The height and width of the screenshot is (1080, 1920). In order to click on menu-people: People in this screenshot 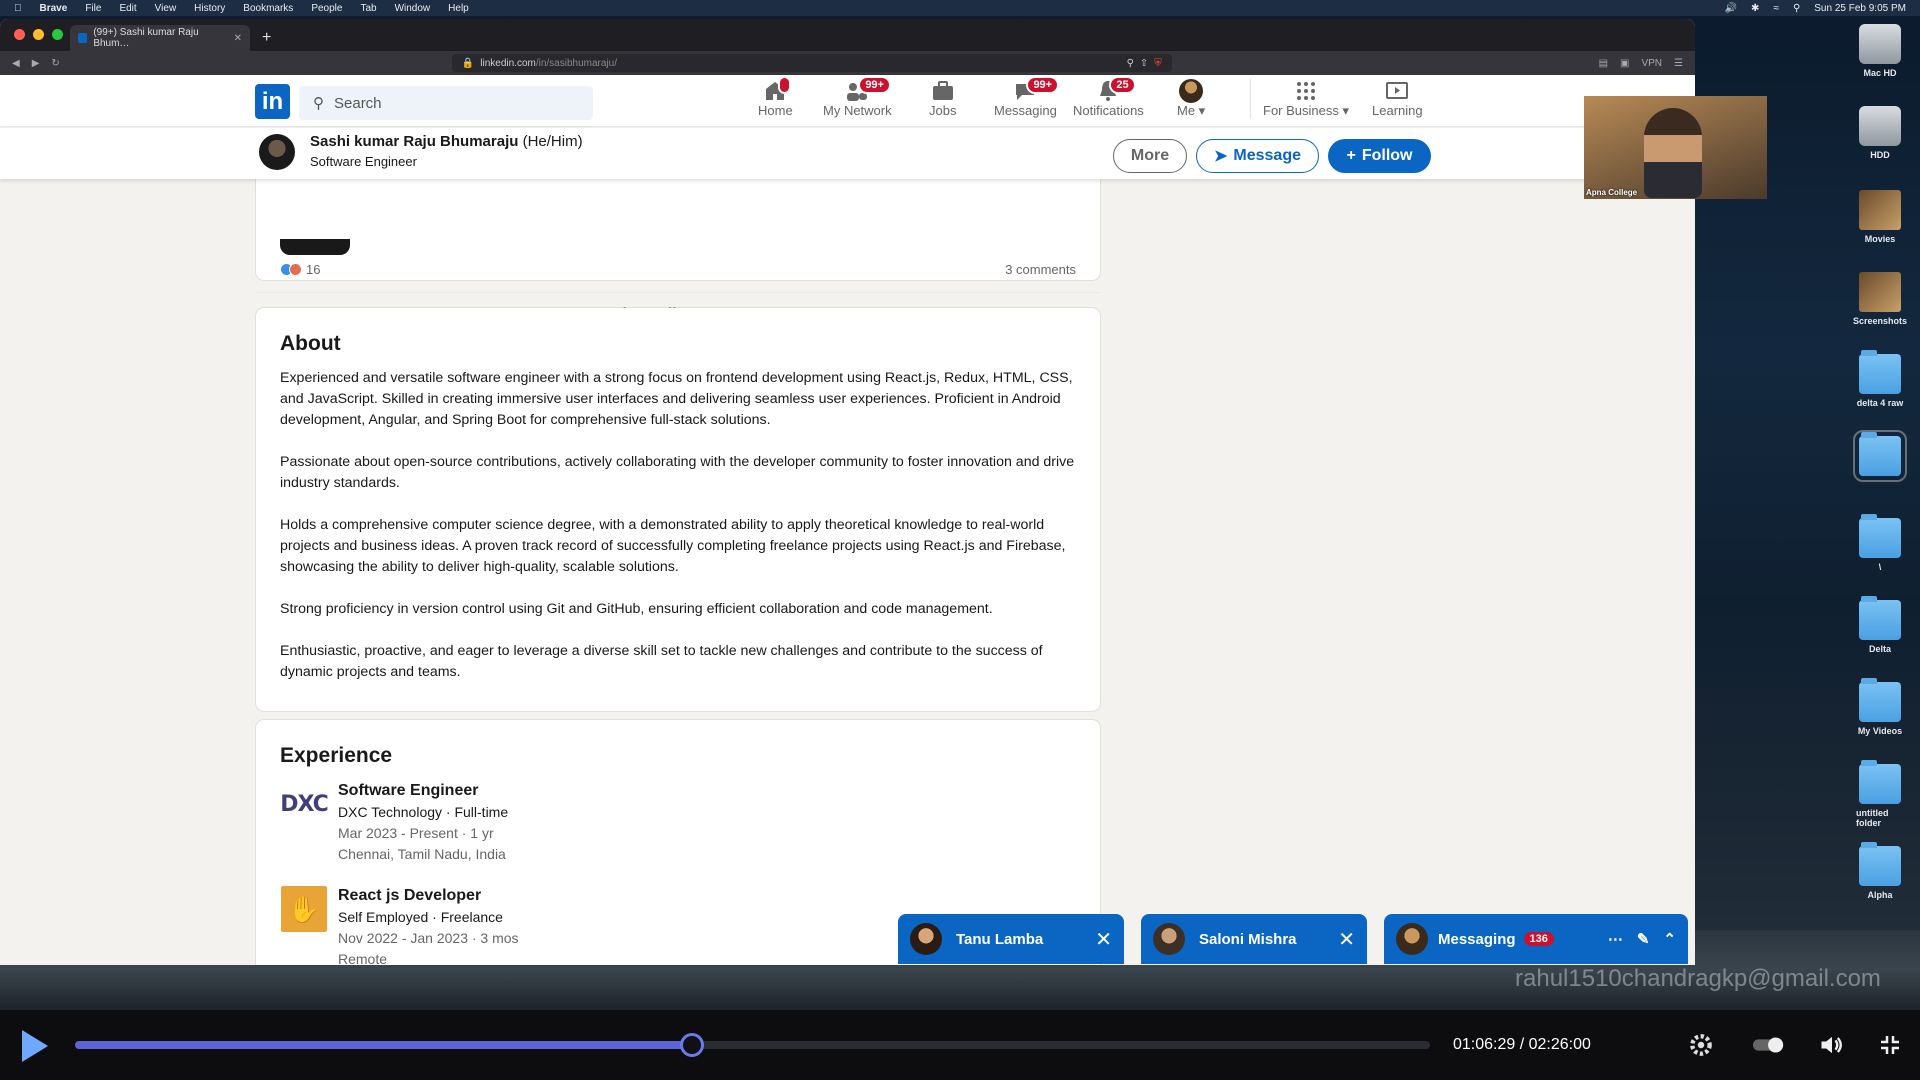, I will do `click(326, 8)`.